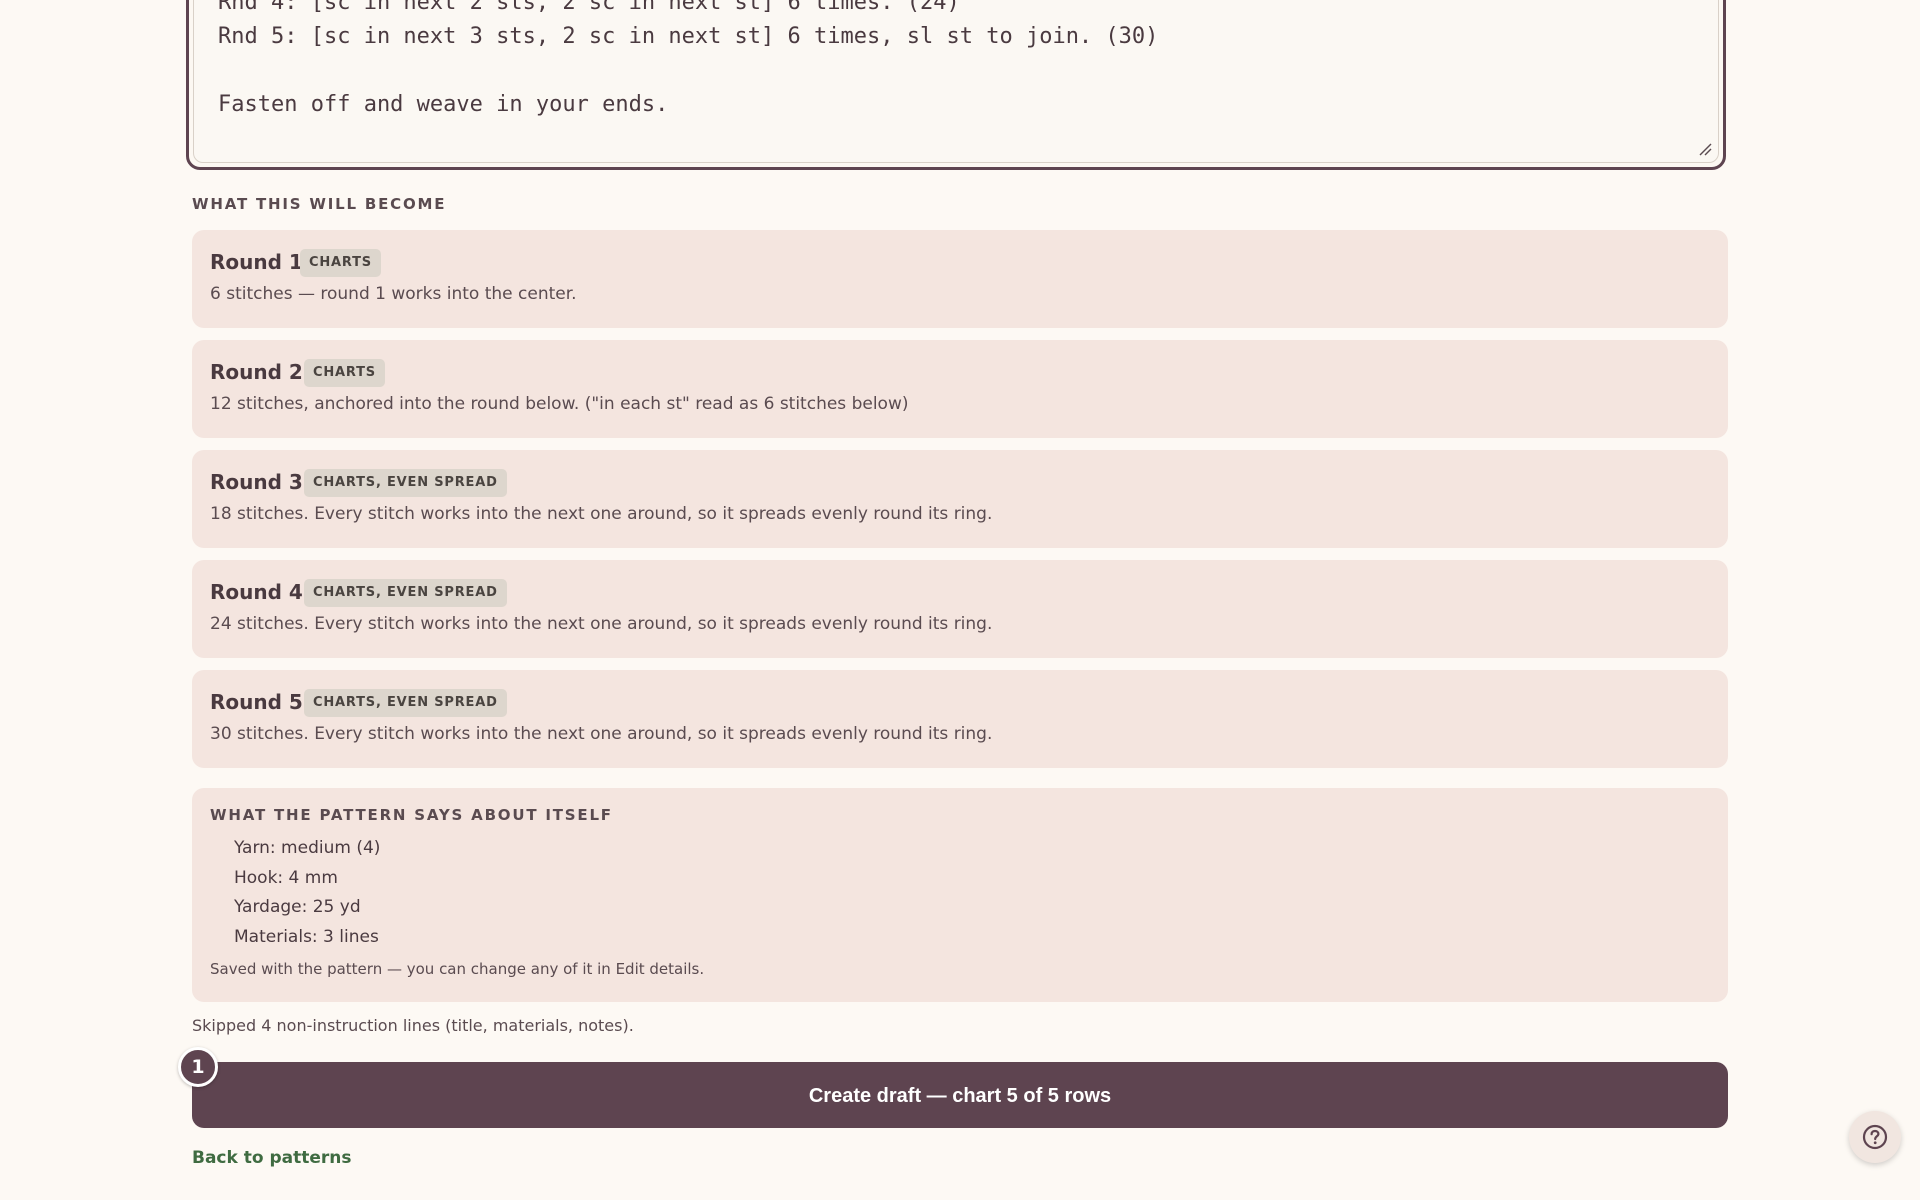 The image size is (1920, 1200). I want to click on step-number-badge: 1, so click(198, 1067).